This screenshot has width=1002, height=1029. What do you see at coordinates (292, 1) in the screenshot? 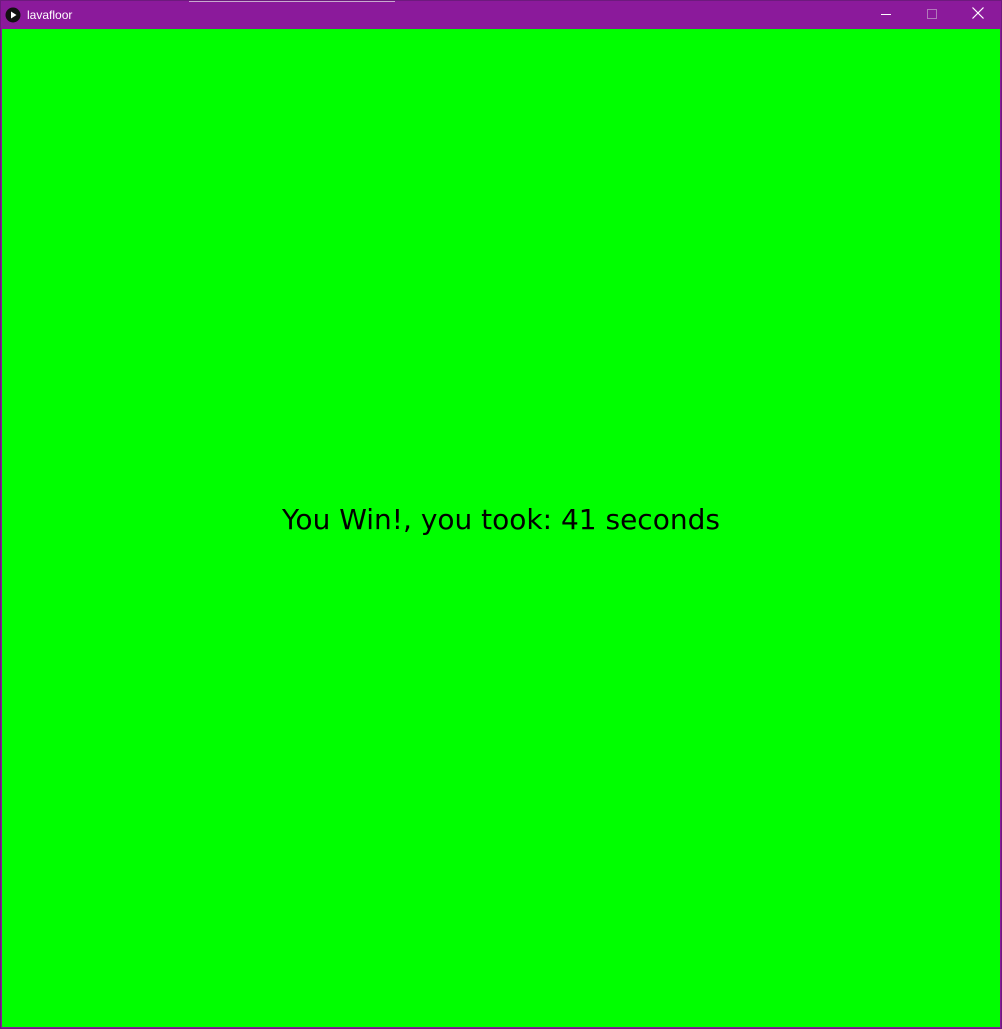
I see `title-bar-highlight` at bounding box center [292, 1].